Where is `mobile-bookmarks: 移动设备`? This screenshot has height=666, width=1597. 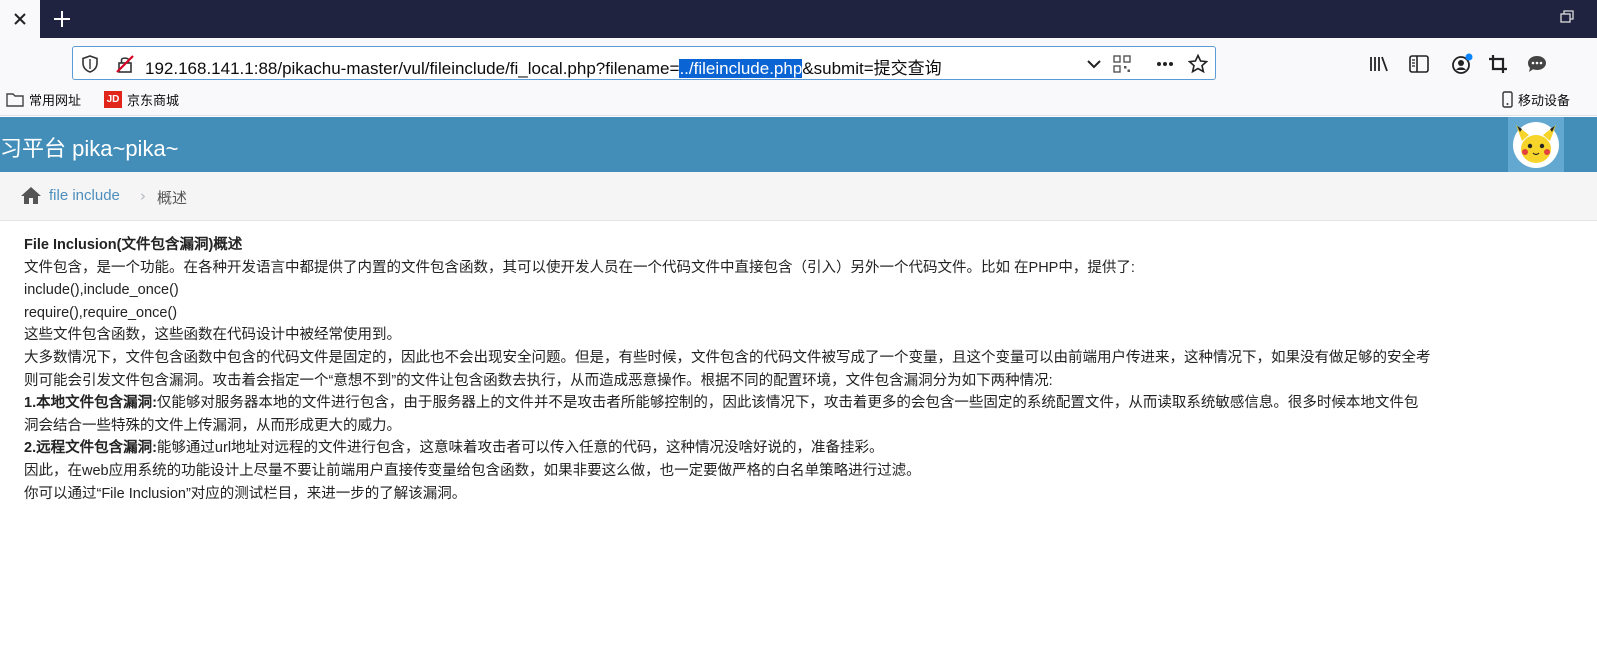
mobile-bookmarks: 移动设备 is located at coordinates (1536, 99).